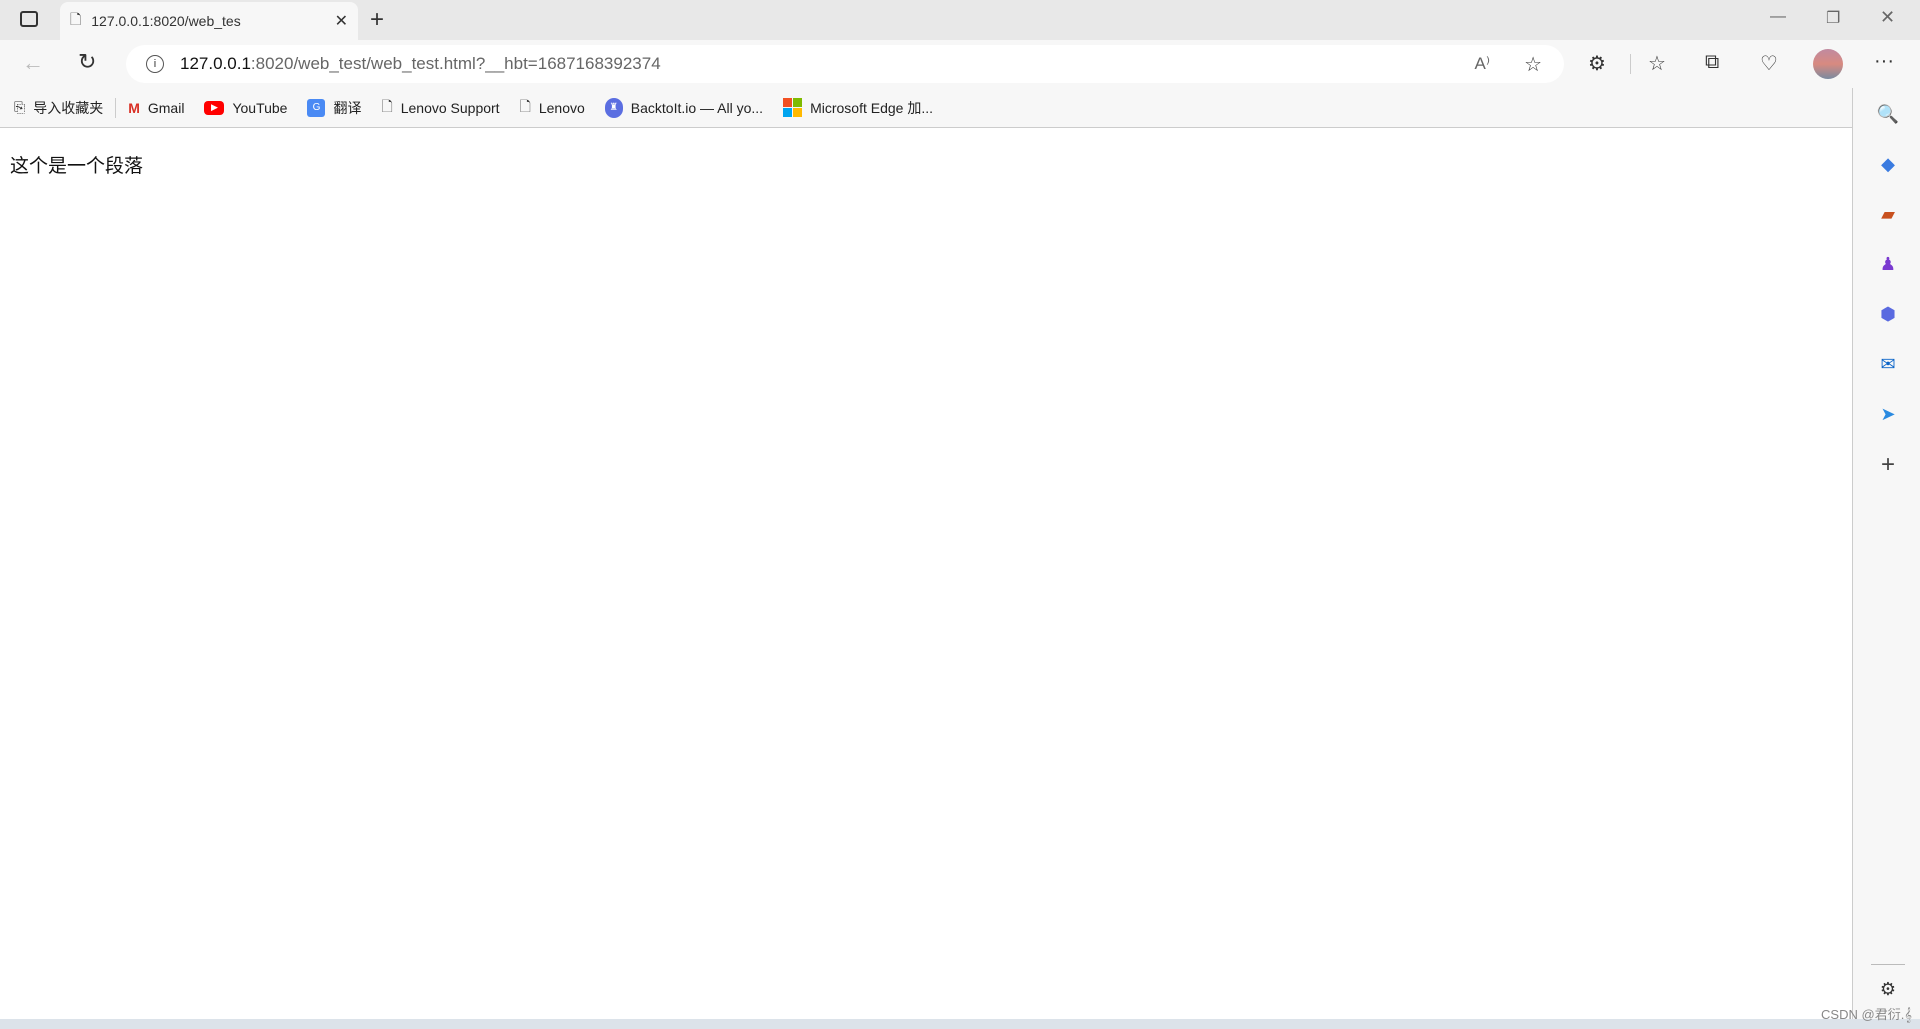 The width and height of the screenshot is (1920, 1029). I want to click on collections-icon: ⧉, so click(1712, 62).